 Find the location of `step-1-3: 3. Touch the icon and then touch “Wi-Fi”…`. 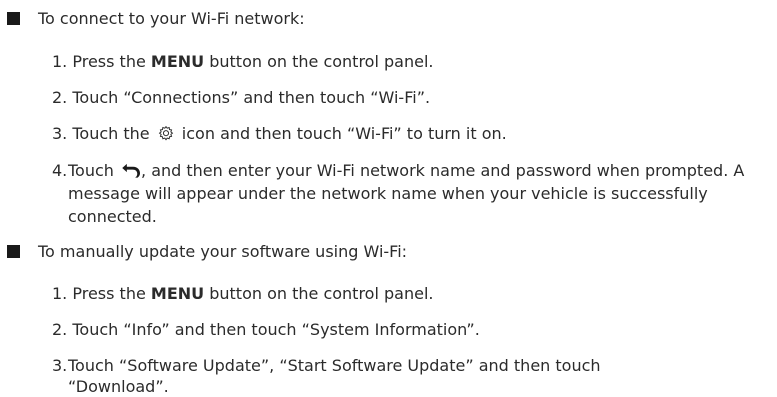

step-1-3: 3. Touch the icon and then touch “Wi-Fi”… is located at coordinates (279, 134).